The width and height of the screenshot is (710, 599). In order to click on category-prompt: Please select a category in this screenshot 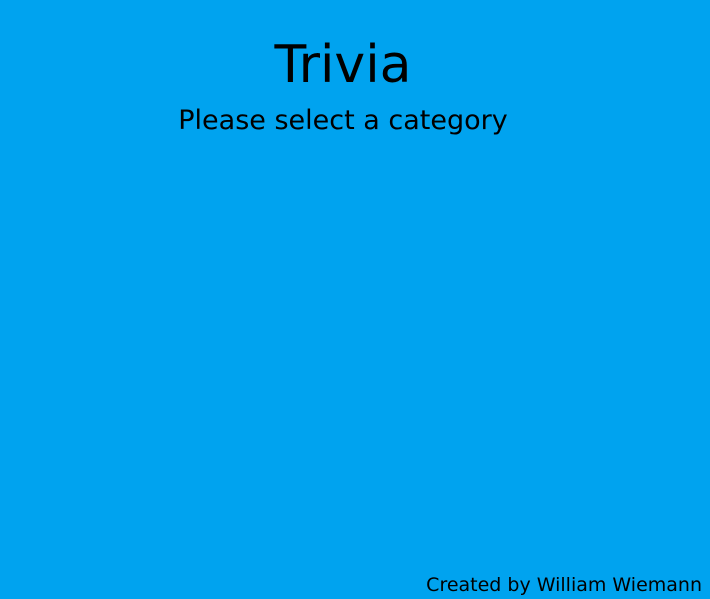, I will do `click(343, 120)`.